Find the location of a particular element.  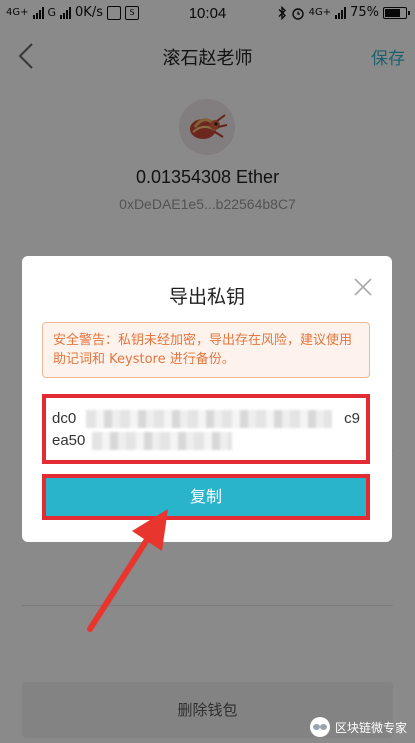

wechat-icon is located at coordinates (319, 727).